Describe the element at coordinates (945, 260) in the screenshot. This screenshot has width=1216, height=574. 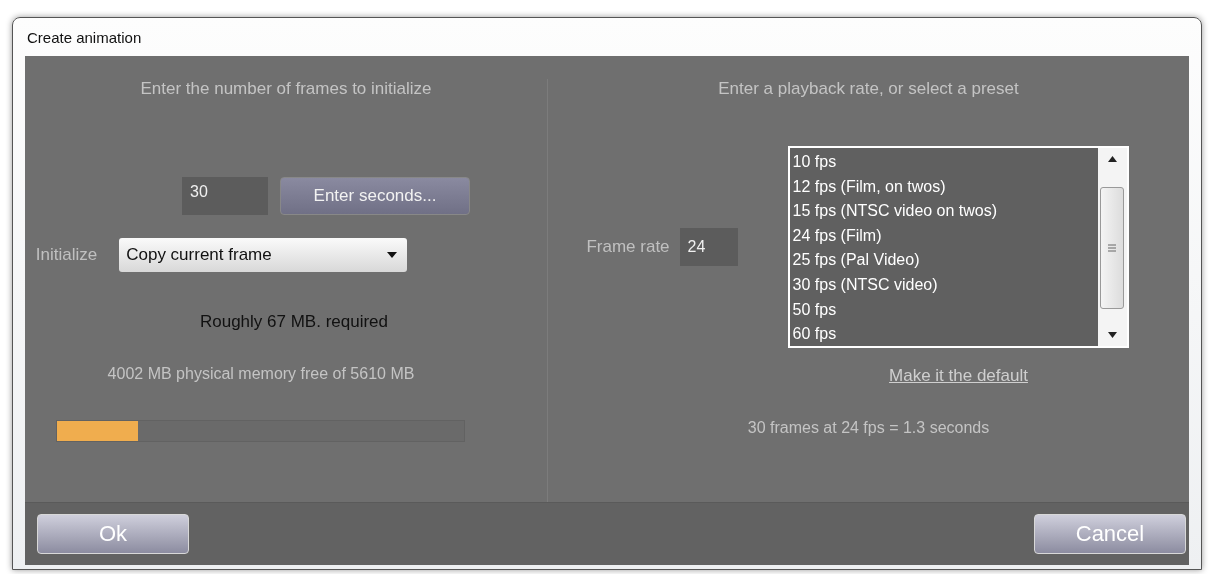
I see `preset-item: 25 fps (Pal Video)` at that location.